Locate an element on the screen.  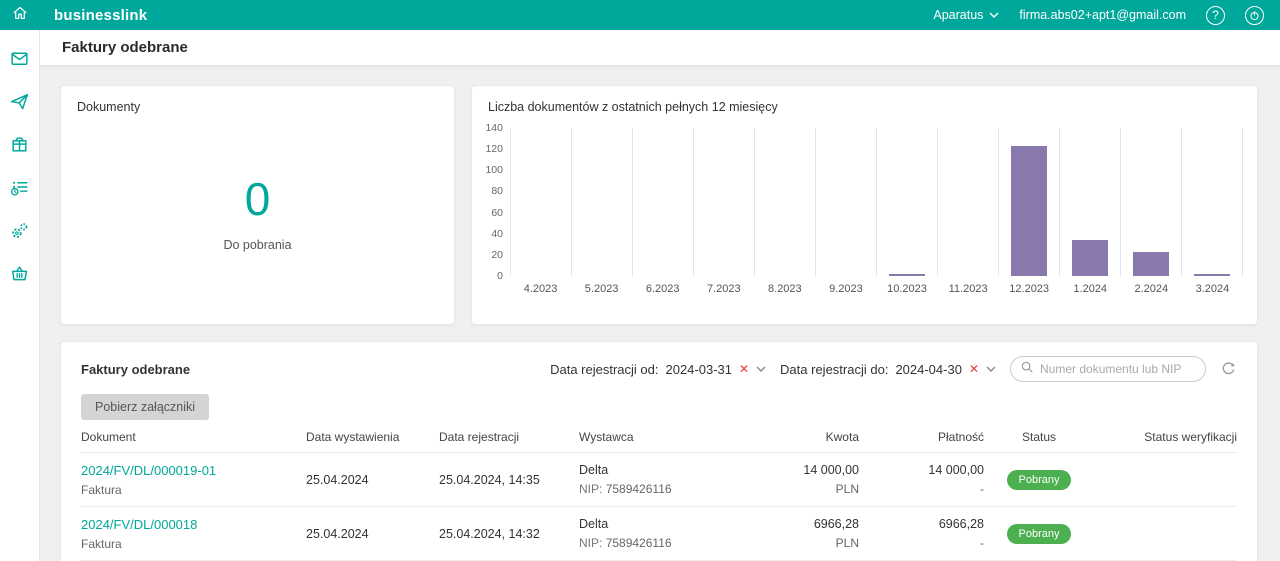
registration-date: 25.04.2024, 14:32 is located at coordinates (489, 533).